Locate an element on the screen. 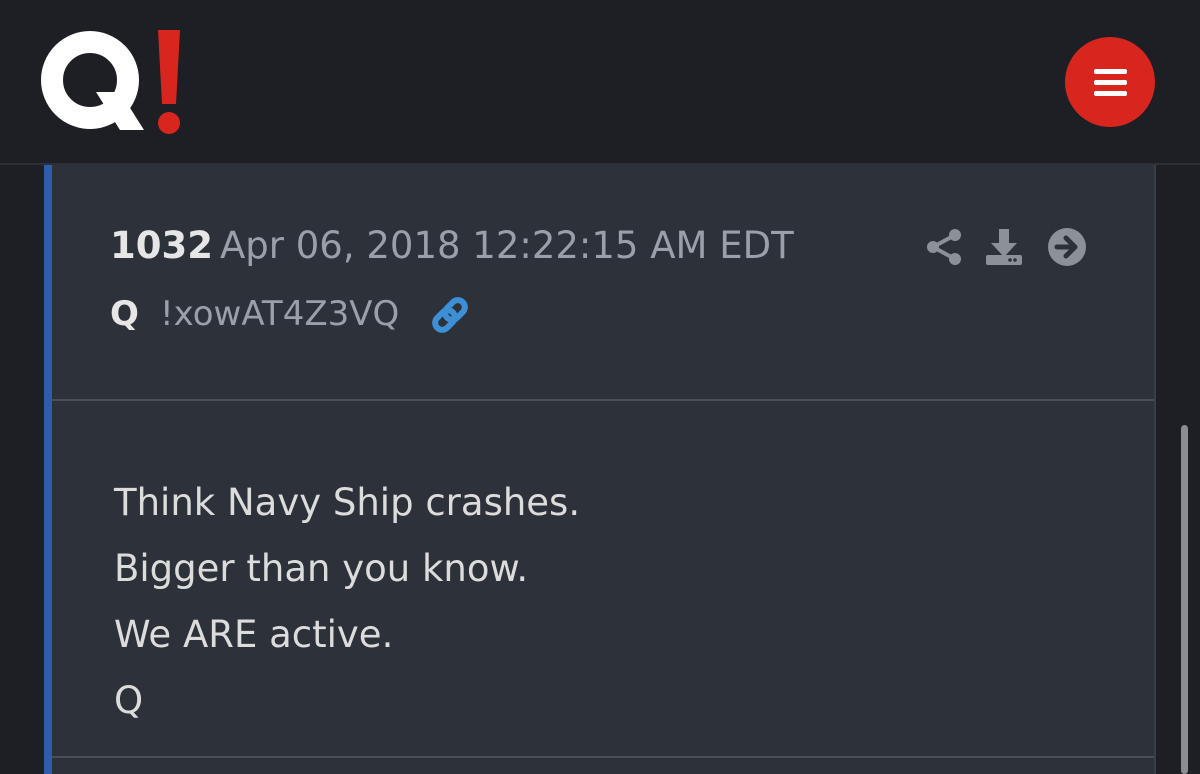 Image resolution: width=1200 pixels, height=774 pixels. hamburger-menu-icon is located at coordinates (1110, 71).